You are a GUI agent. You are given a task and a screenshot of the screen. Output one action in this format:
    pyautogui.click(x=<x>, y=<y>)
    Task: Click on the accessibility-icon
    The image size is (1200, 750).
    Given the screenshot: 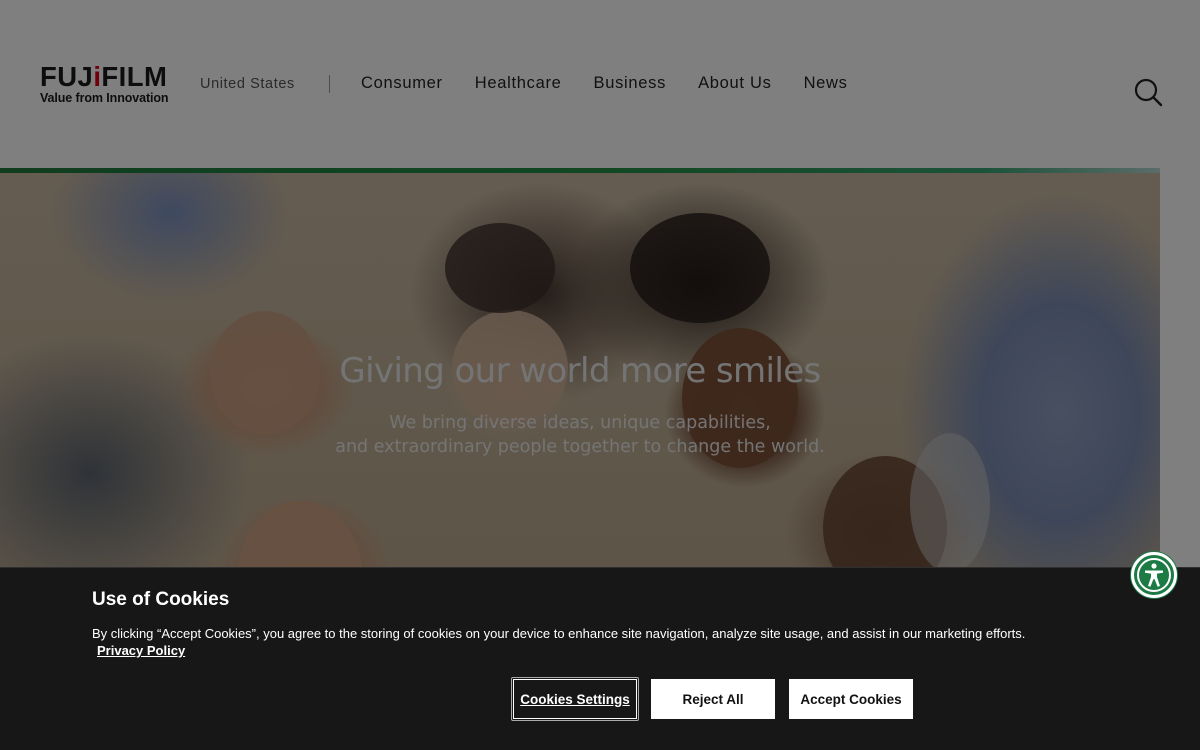 What is the action you would take?
    pyautogui.click(x=1154, y=575)
    